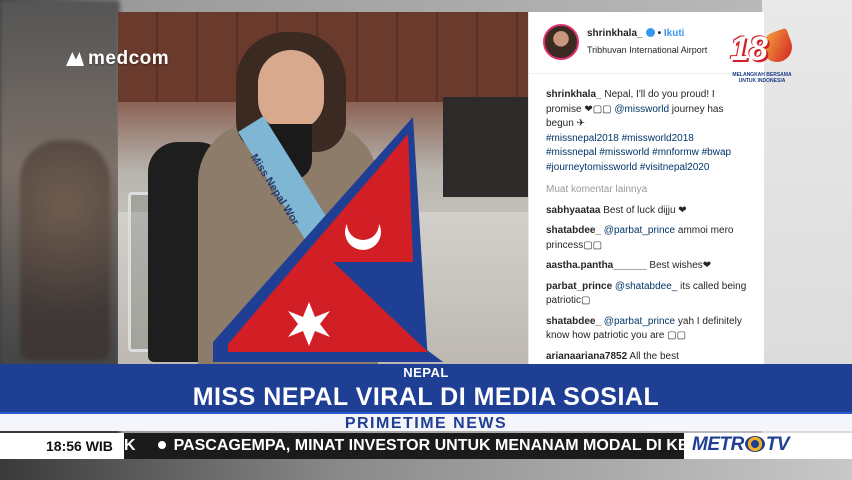  Describe the element at coordinates (754, 444) in the screenshot. I see `eye-icon` at that location.